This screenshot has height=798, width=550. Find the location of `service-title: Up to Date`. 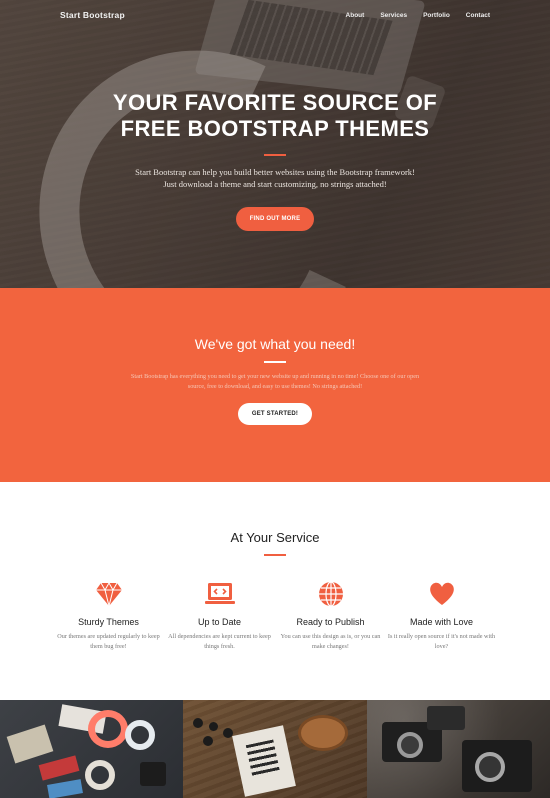

service-title: Up to Date is located at coordinates (219, 622).